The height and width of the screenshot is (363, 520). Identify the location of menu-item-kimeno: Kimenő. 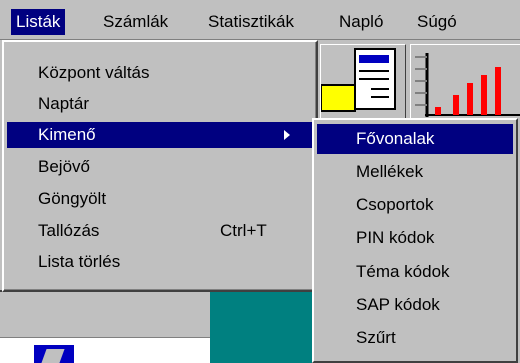
(160, 135).